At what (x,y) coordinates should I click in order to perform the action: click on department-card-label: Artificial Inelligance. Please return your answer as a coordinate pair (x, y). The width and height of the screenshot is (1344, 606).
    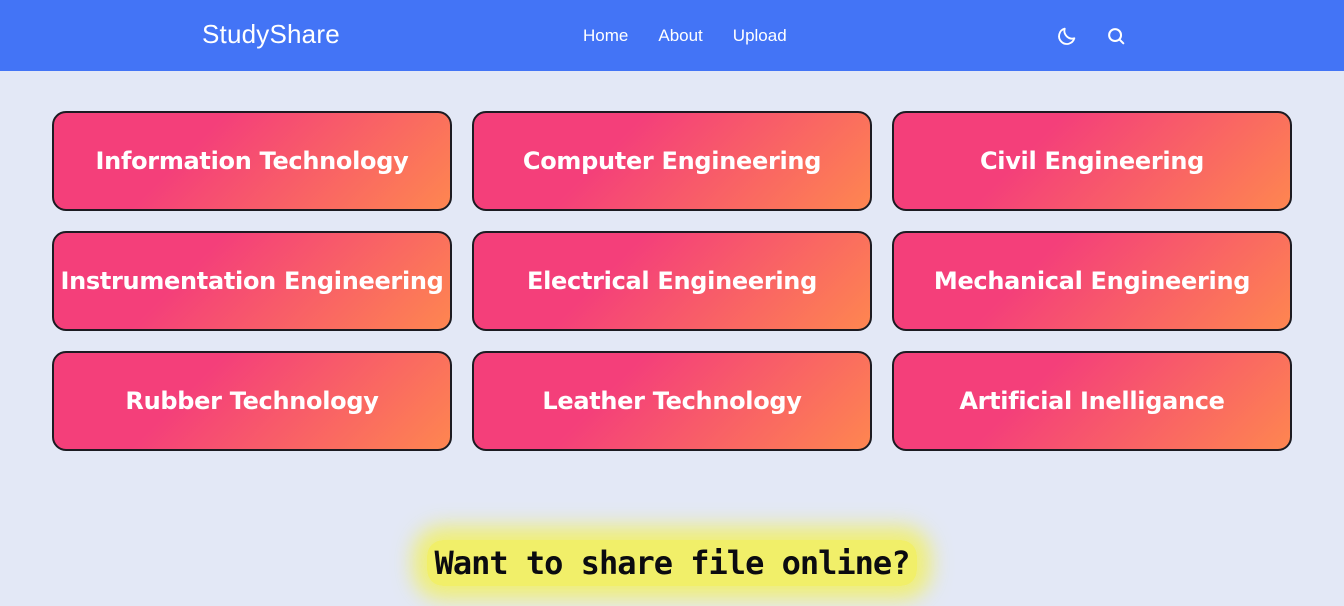
    Looking at the image, I should click on (1092, 401).